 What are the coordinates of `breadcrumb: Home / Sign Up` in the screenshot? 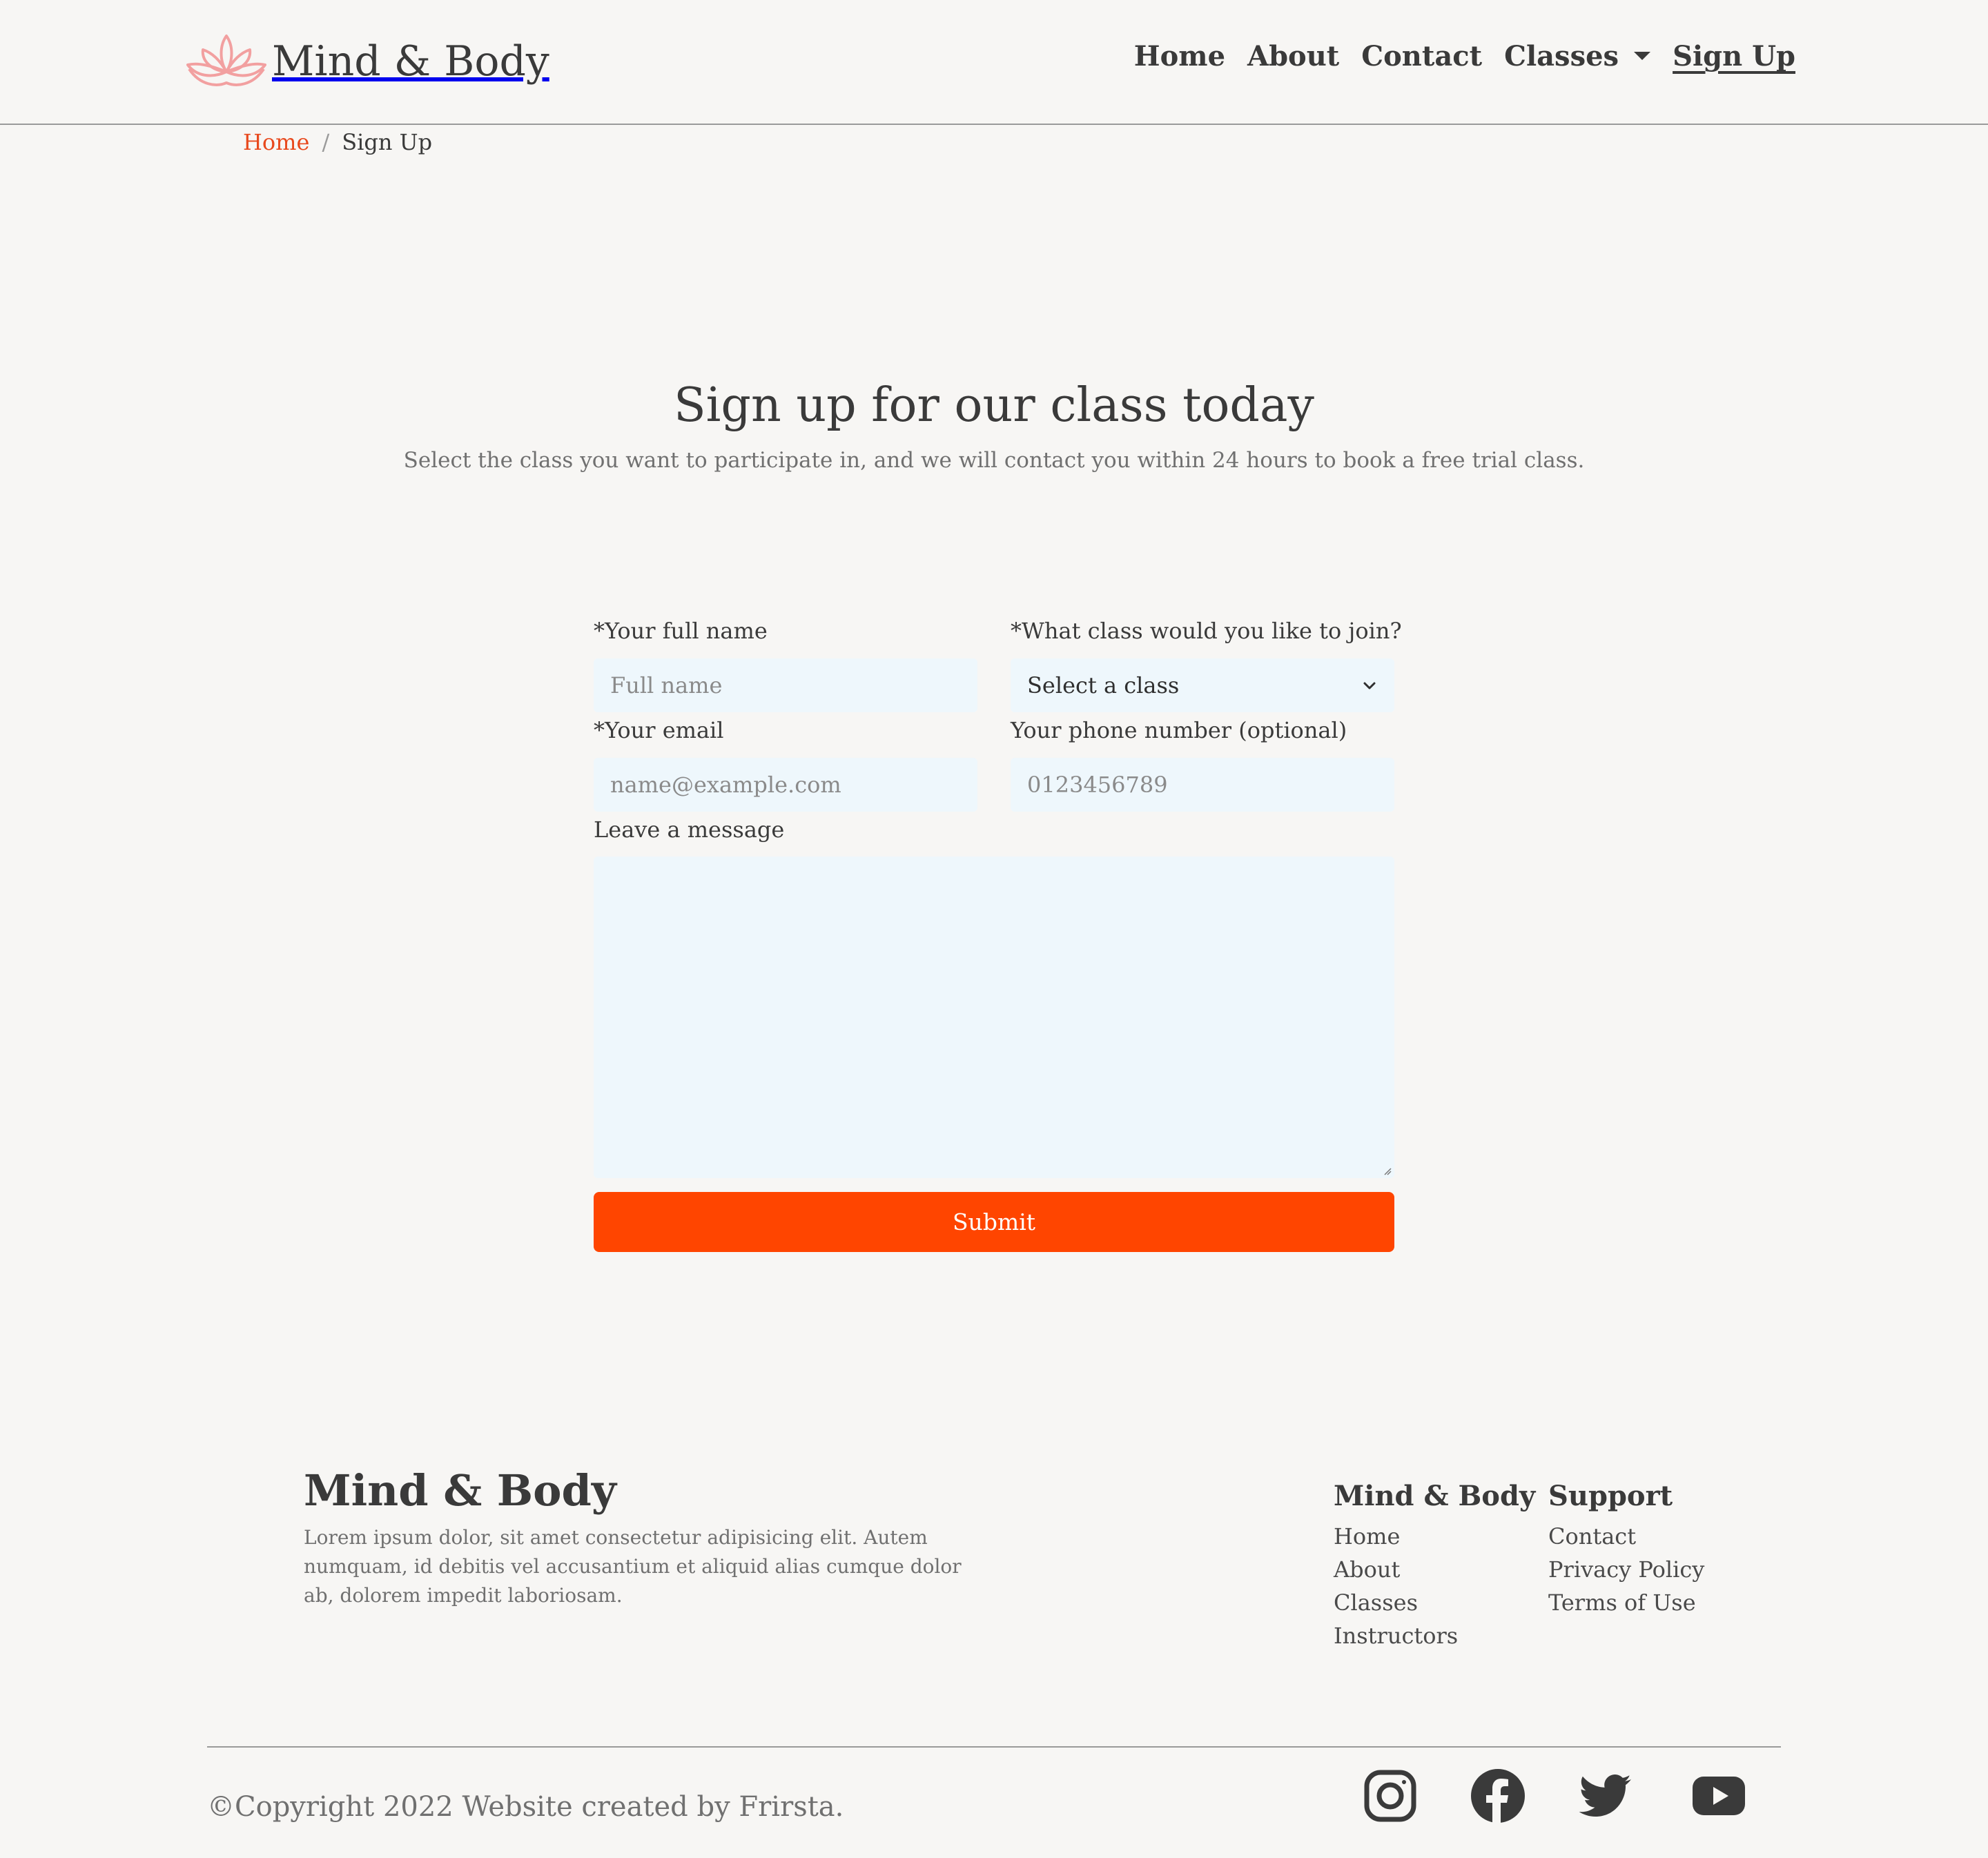 It's located at (337, 142).